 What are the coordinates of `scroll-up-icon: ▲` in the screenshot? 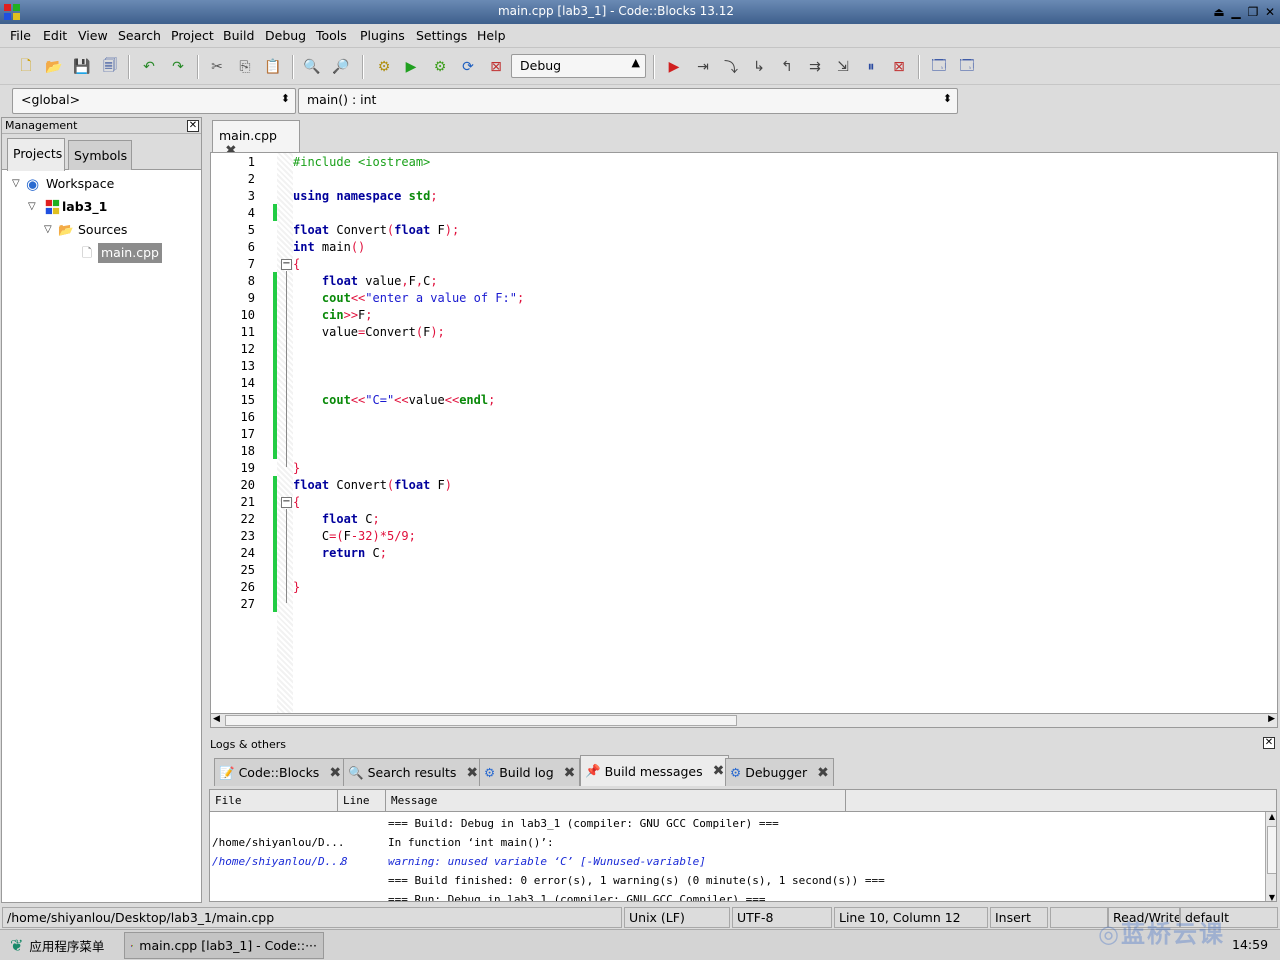 It's located at (1271, 816).